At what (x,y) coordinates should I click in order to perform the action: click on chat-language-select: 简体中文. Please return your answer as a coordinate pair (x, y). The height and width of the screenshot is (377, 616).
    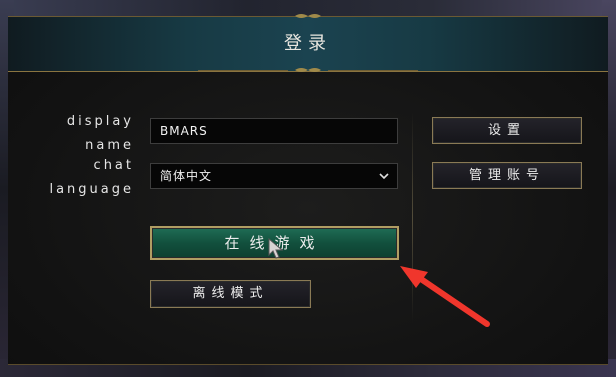
    Looking at the image, I should click on (274, 176).